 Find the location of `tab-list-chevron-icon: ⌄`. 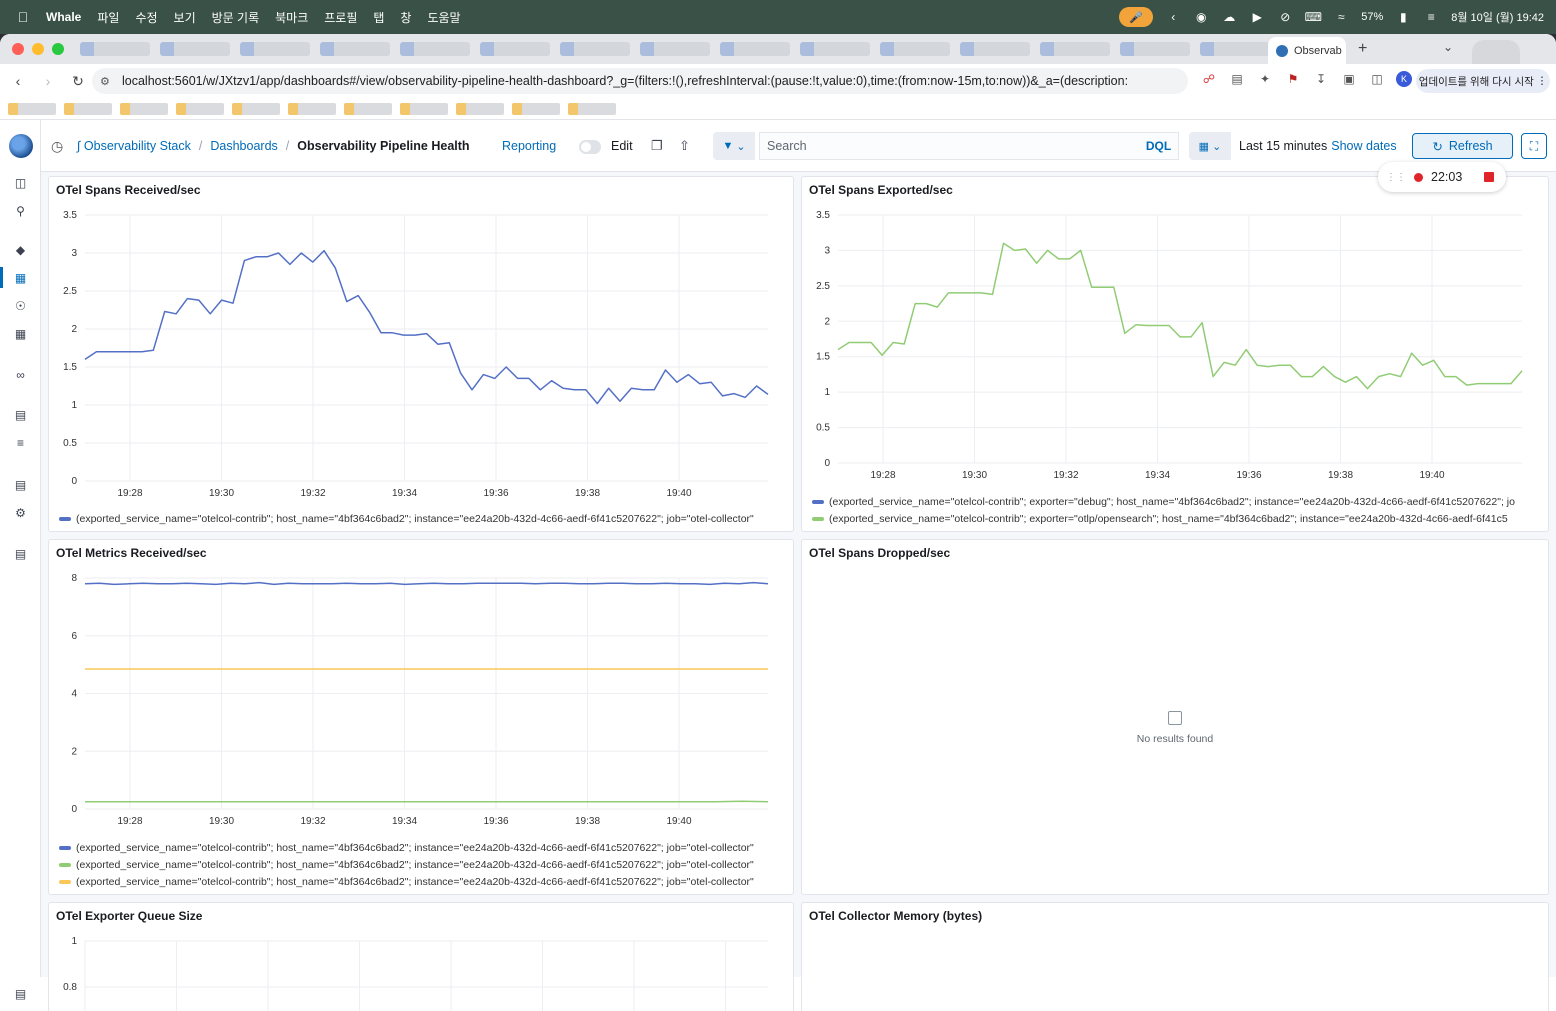

tab-list-chevron-icon: ⌄ is located at coordinates (1448, 47).